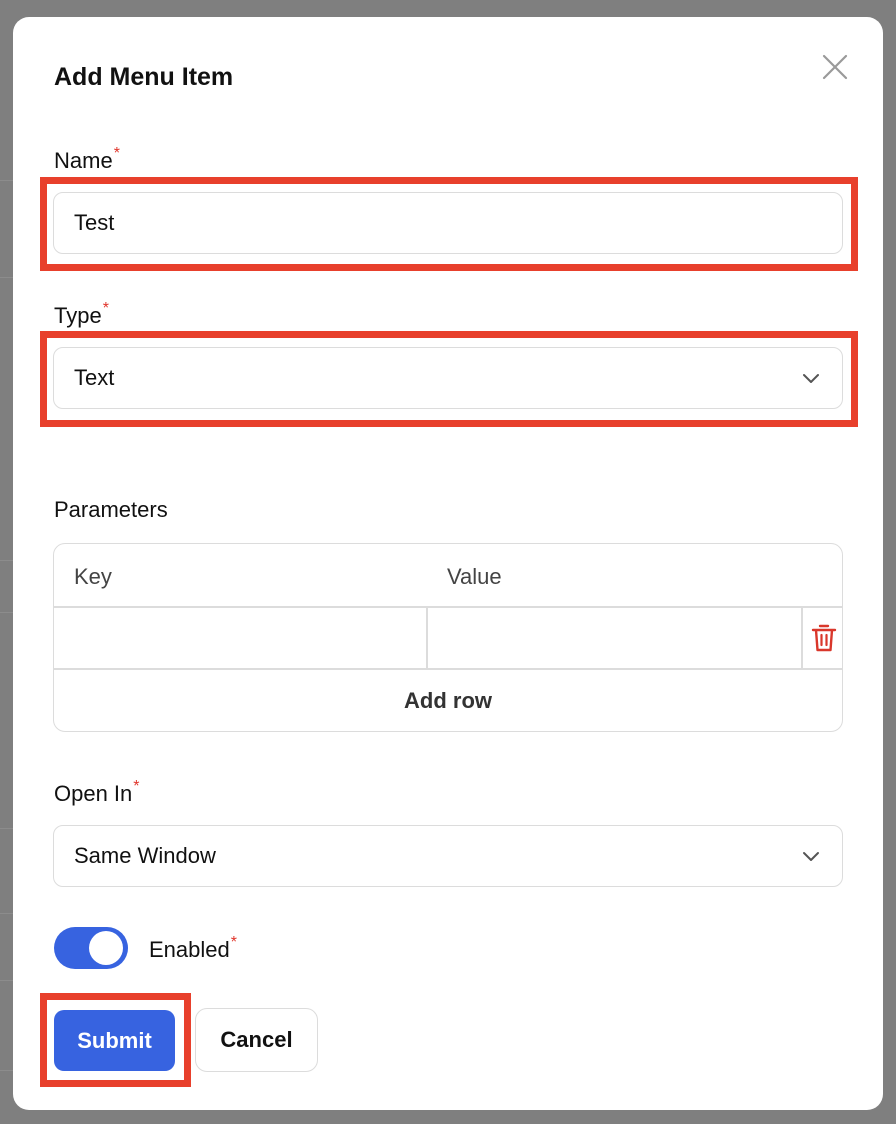 The image size is (896, 1124). What do you see at coordinates (93, 576) in the screenshot?
I see `column-header-key: Key` at bounding box center [93, 576].